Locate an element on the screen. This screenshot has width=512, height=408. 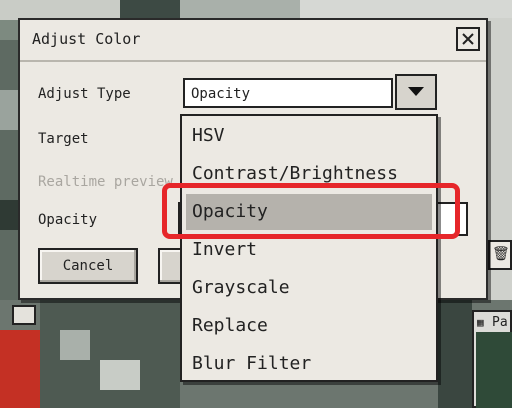
selection-highlight-box is located at coordinates (311, 211).